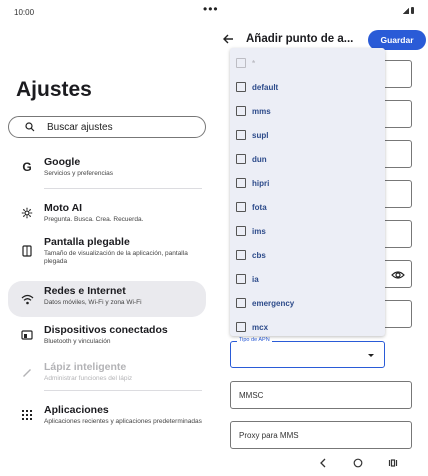 The height and width of the screenshot is (476, 428). Describe the element at coordinates (30, 127) in the screenshot. I see `search-icon` at that location.